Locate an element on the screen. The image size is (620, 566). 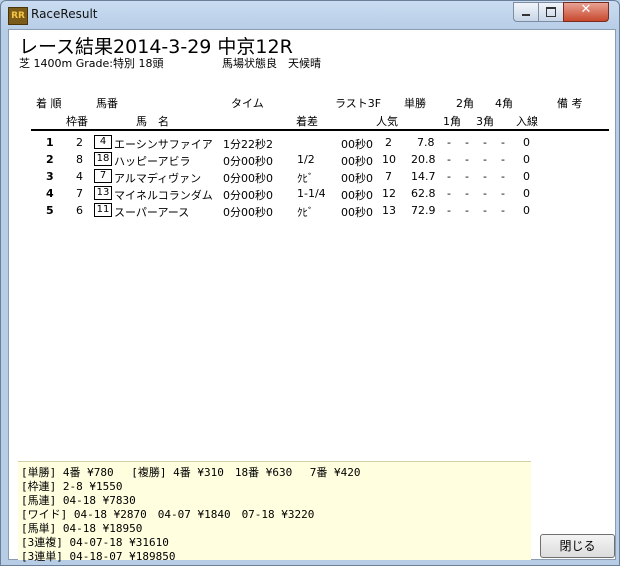
app-icon: RR is located at coordinates (18, 16).